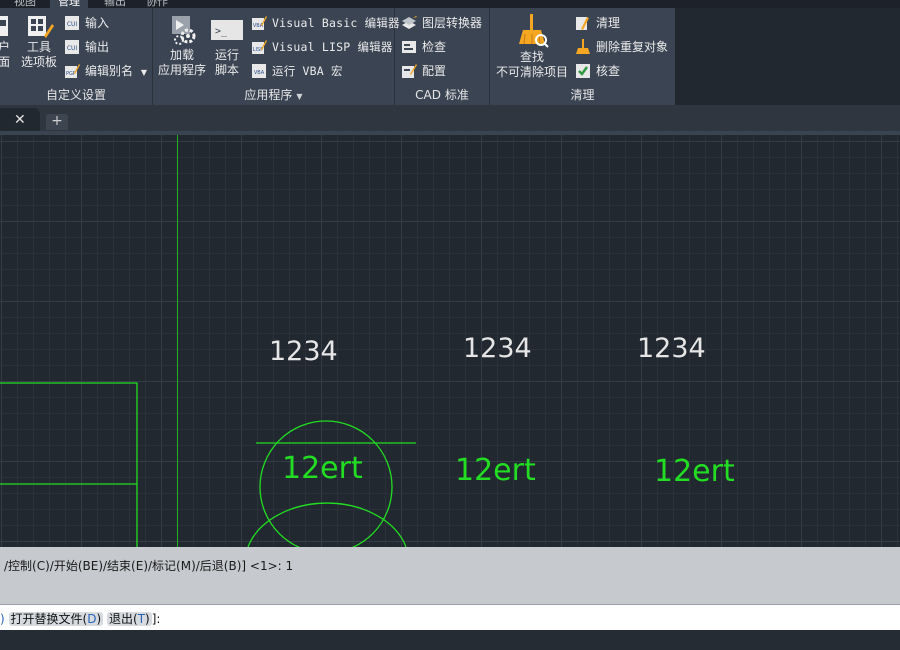 The height and width of the screenshot is (650, 900). I want to click on command-line: ) 打开替换文件(D) 退出(T)]:, so click(450, 617).